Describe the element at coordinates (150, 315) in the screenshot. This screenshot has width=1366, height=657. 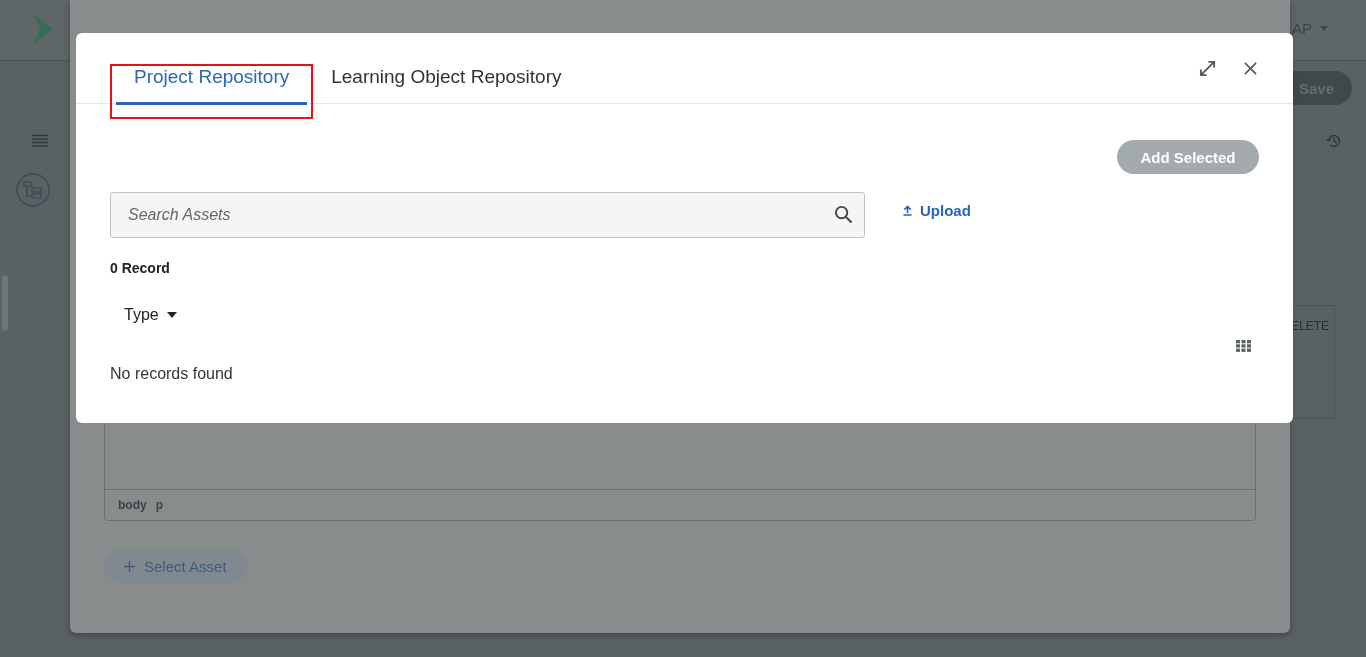
I see `type-filter-dropdown: Type` at that location.